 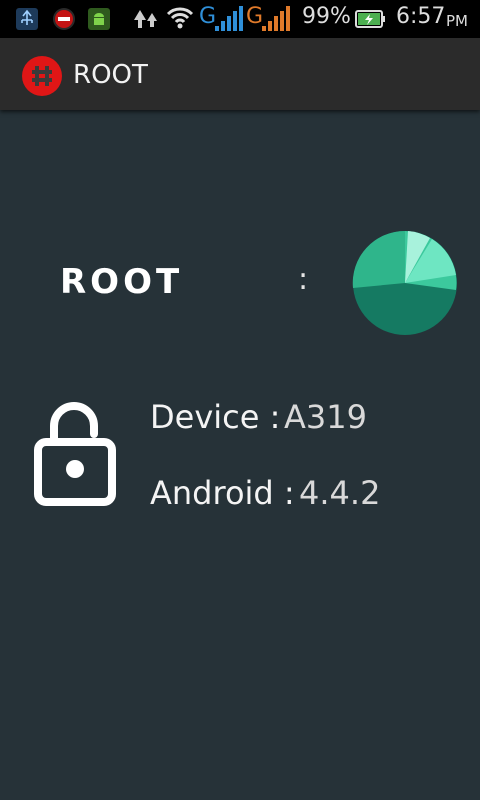 What do you see at coordinates (42, 76) in the screenshot?
I see `hash-app-icon` at bounding box center [42, 76].